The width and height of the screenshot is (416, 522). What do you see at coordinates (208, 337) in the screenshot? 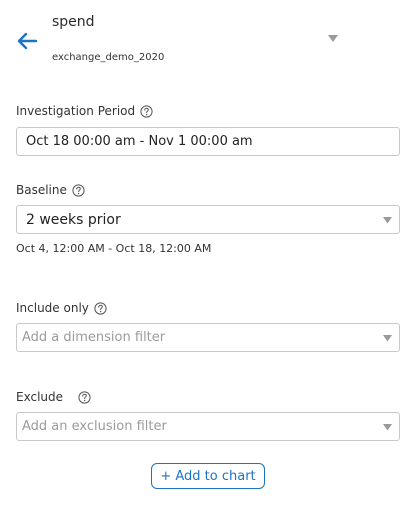
I see `dimension-filter-select: Add a dimension filter` at bounding box center [208, 337].